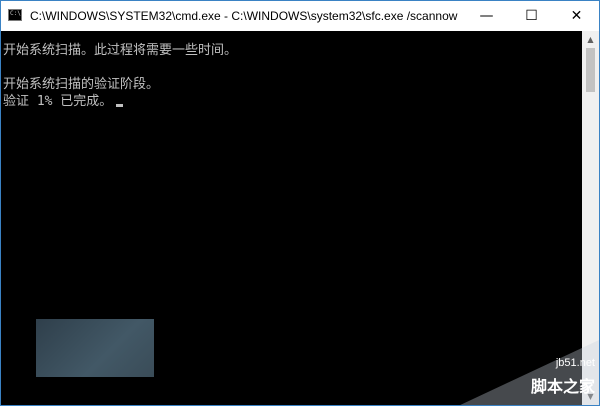  What do you see at coordinates (575, 363) in the screenshot?
I see `watermark-domain: jb51.net` at bounding box center [575, 363].